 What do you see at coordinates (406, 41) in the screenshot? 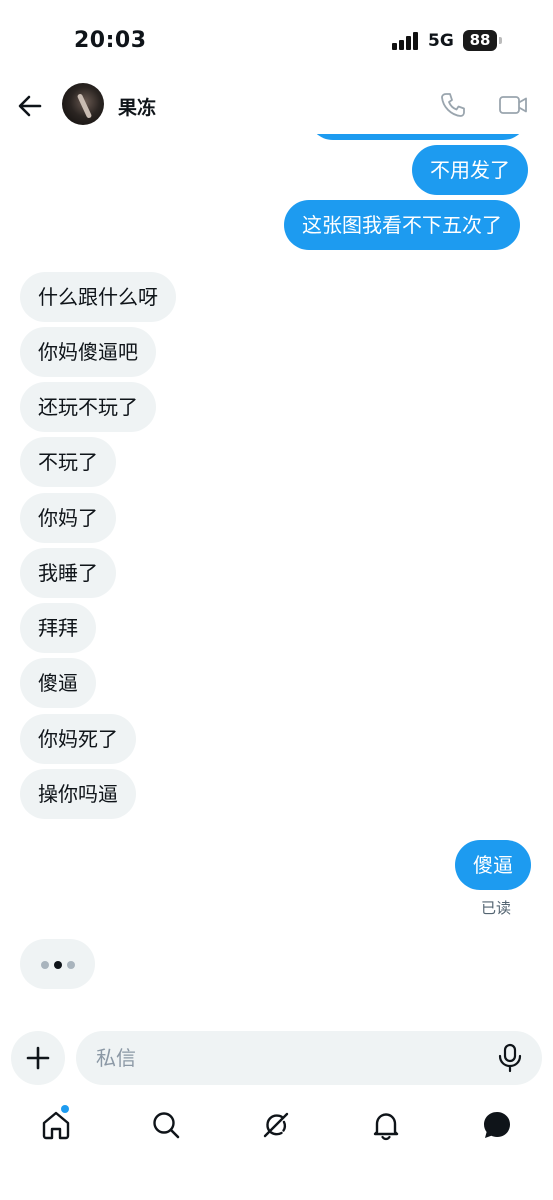
I see `signal-icon` at bounding box center [406, 41].